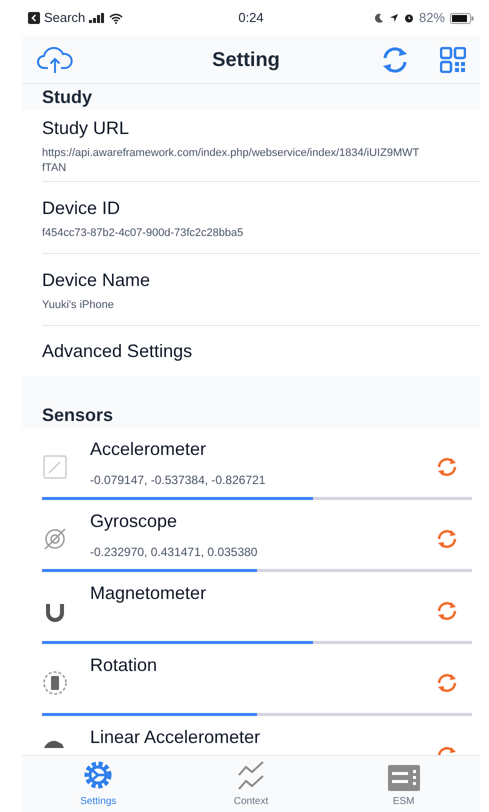 This screenshot has height=812, width=489. Describe the element at coordinates (178, 480) in the screenshot. I see `sensor-reading: -0.079147, -0.537384, -0.826721` at that location.